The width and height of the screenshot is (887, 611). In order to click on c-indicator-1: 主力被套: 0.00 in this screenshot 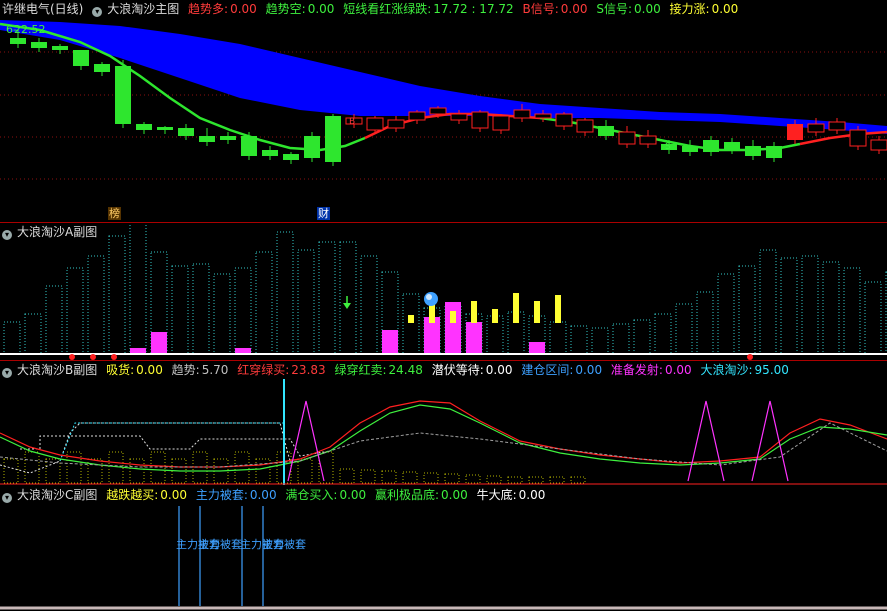, I will do `click(236, 495)`.